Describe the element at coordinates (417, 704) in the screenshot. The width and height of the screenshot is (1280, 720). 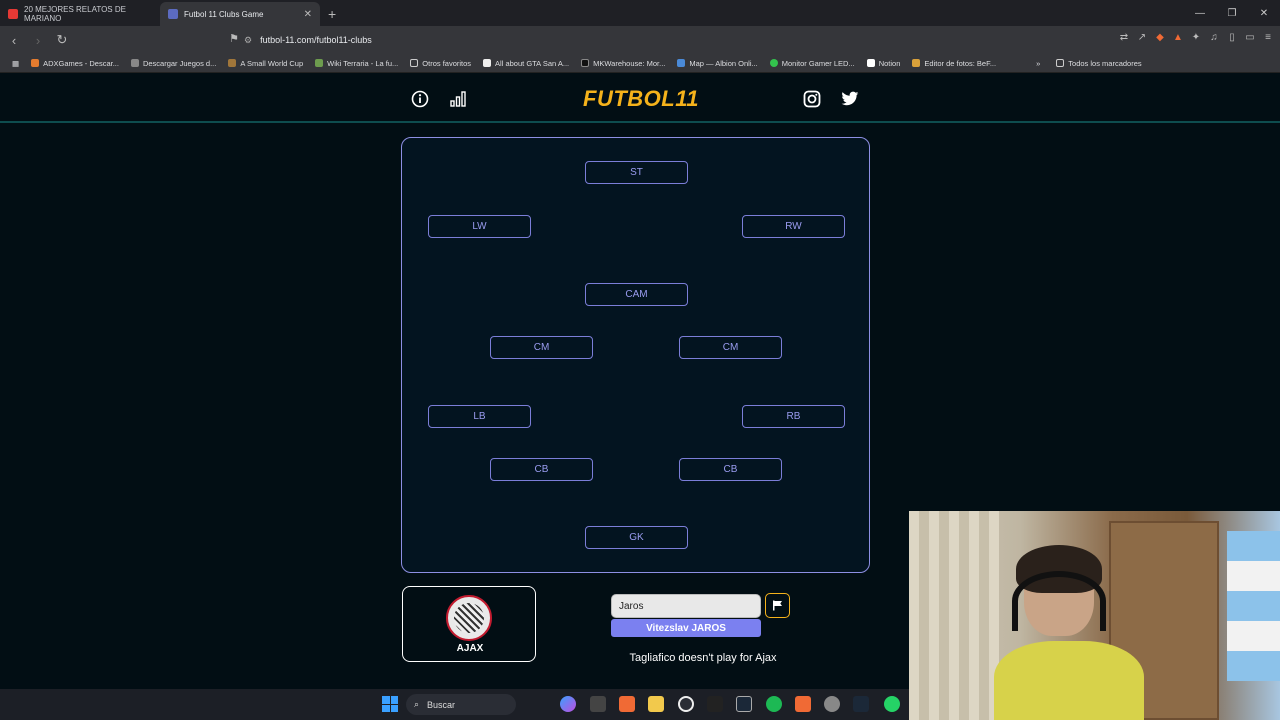
I see `search-icon: ⌕` at that location.